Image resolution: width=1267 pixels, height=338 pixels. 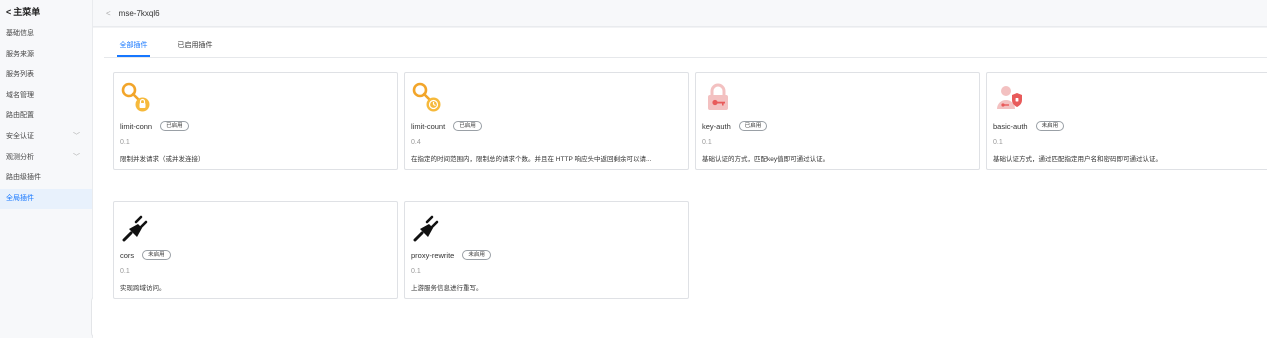 What do you see at coordinates (46, 75) in the screenshot?
I see `sidebar-item-service-list: 服务列表` at bounding box center [46, 75].